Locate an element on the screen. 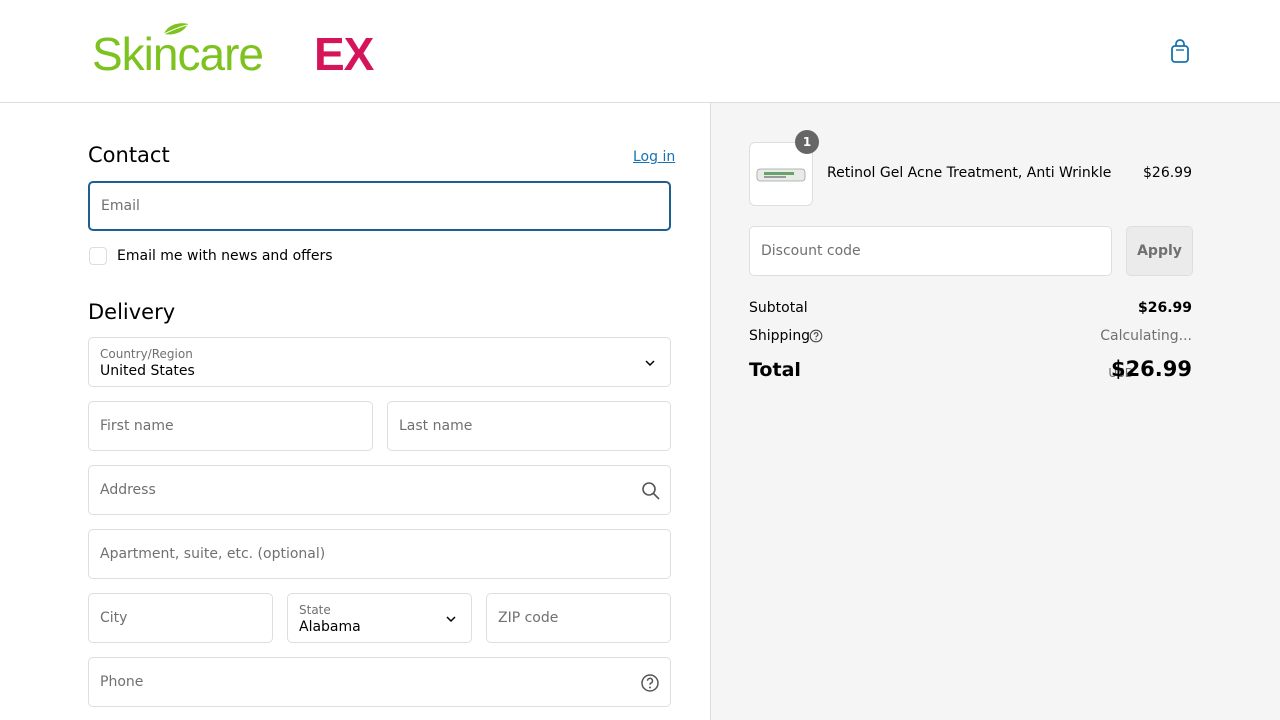  logo-text-main: Skincare is located at coordinates (177, 52).